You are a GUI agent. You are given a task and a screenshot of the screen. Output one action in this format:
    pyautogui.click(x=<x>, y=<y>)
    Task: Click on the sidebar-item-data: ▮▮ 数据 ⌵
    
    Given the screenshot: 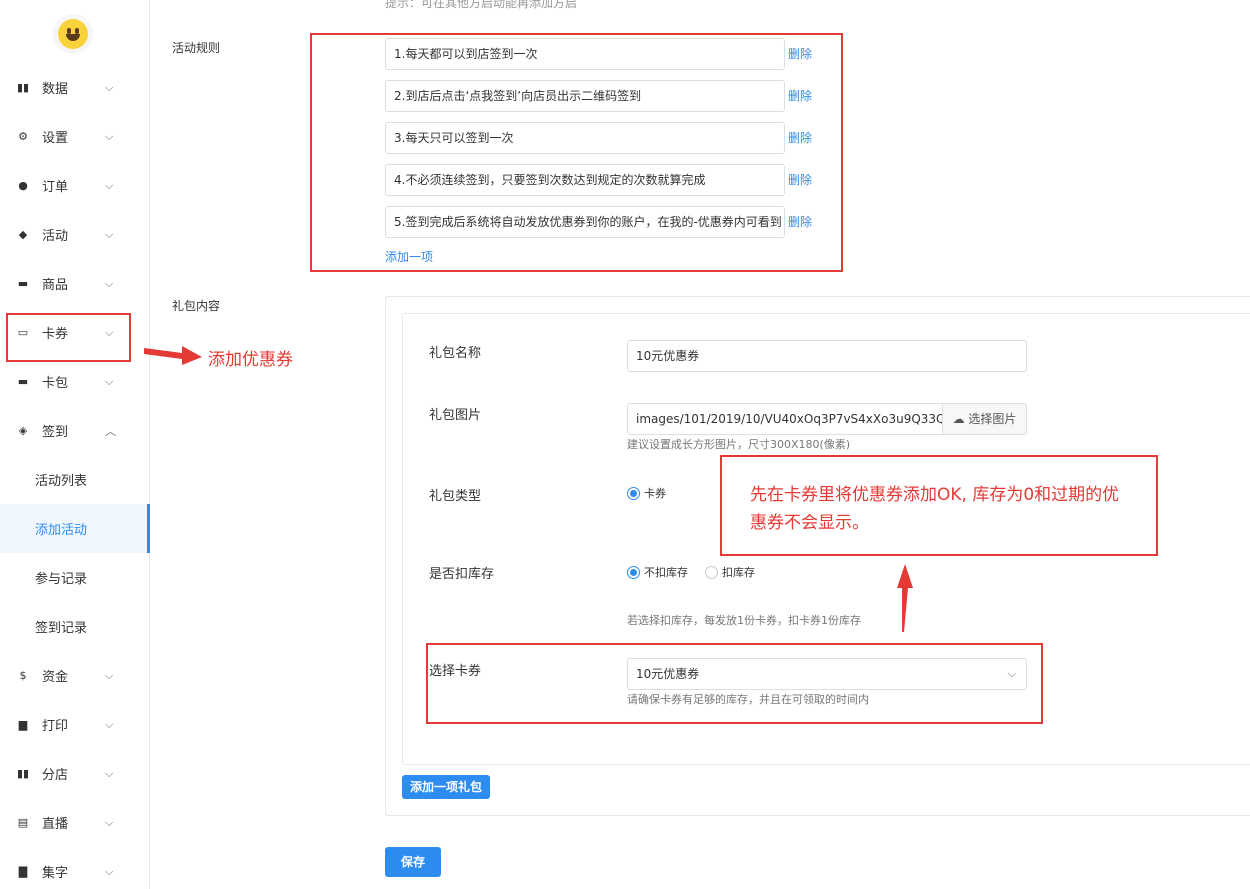 What is the action you would take?
    pyautogui.click(x=75, y=87)
    